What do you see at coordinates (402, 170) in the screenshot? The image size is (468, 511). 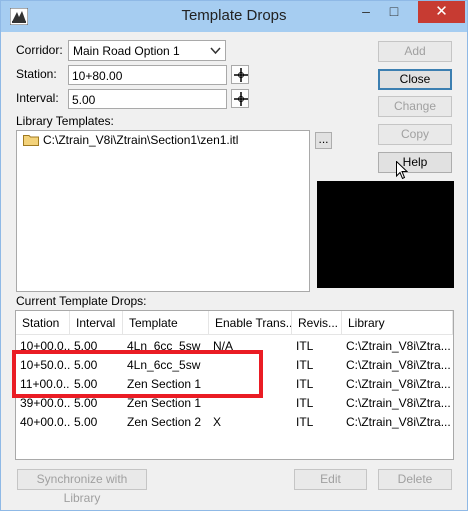 I see `mouse-pointer-icon` at bounding box center [402, 170].